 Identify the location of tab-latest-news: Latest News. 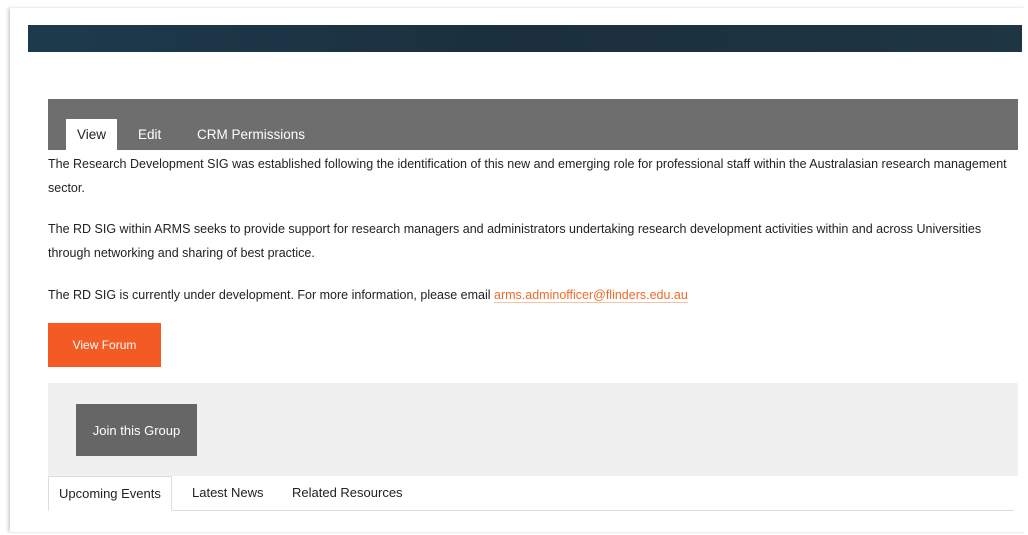
(228, 493).